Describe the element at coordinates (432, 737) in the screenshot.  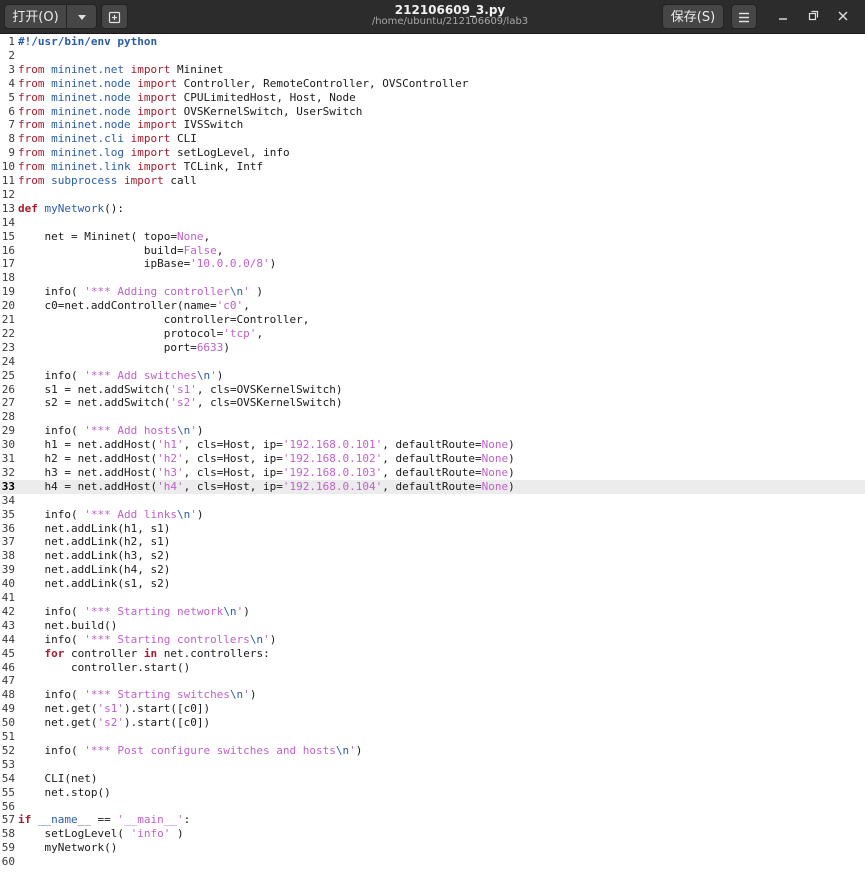
I see `code-line: 51` at that location.